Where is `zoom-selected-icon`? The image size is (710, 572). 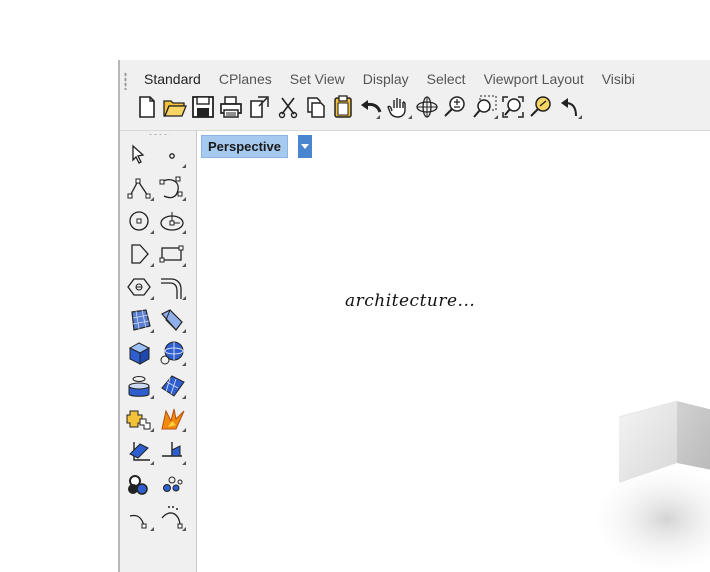 zoom-selected-icon is located at coordinates (541, 107).